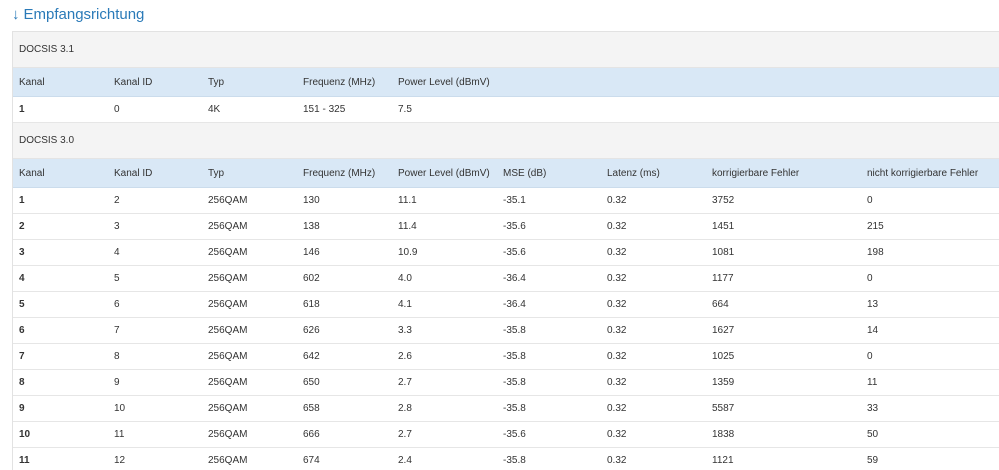  I want to click on table-cell: 1359, so click(723, 382).